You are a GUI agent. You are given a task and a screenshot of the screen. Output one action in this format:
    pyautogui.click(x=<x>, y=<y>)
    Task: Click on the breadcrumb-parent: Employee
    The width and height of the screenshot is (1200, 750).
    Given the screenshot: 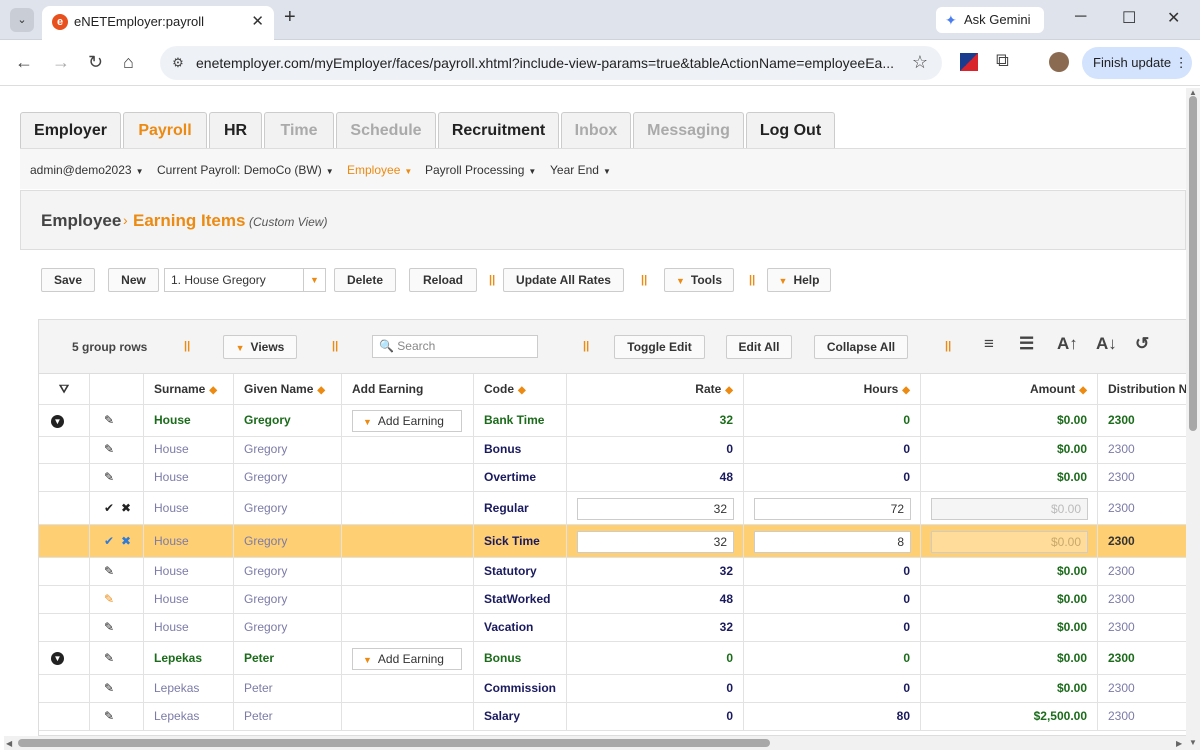 What is the action you would take?
    pyautogui.click(x=81, y=221)
    